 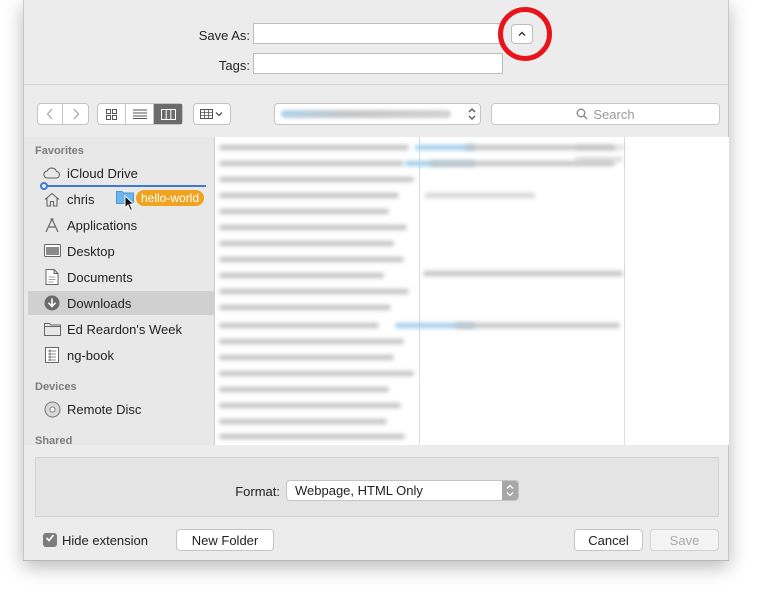 I want to click on cancel-button-label: Cancel, so click(x=608, y=540).